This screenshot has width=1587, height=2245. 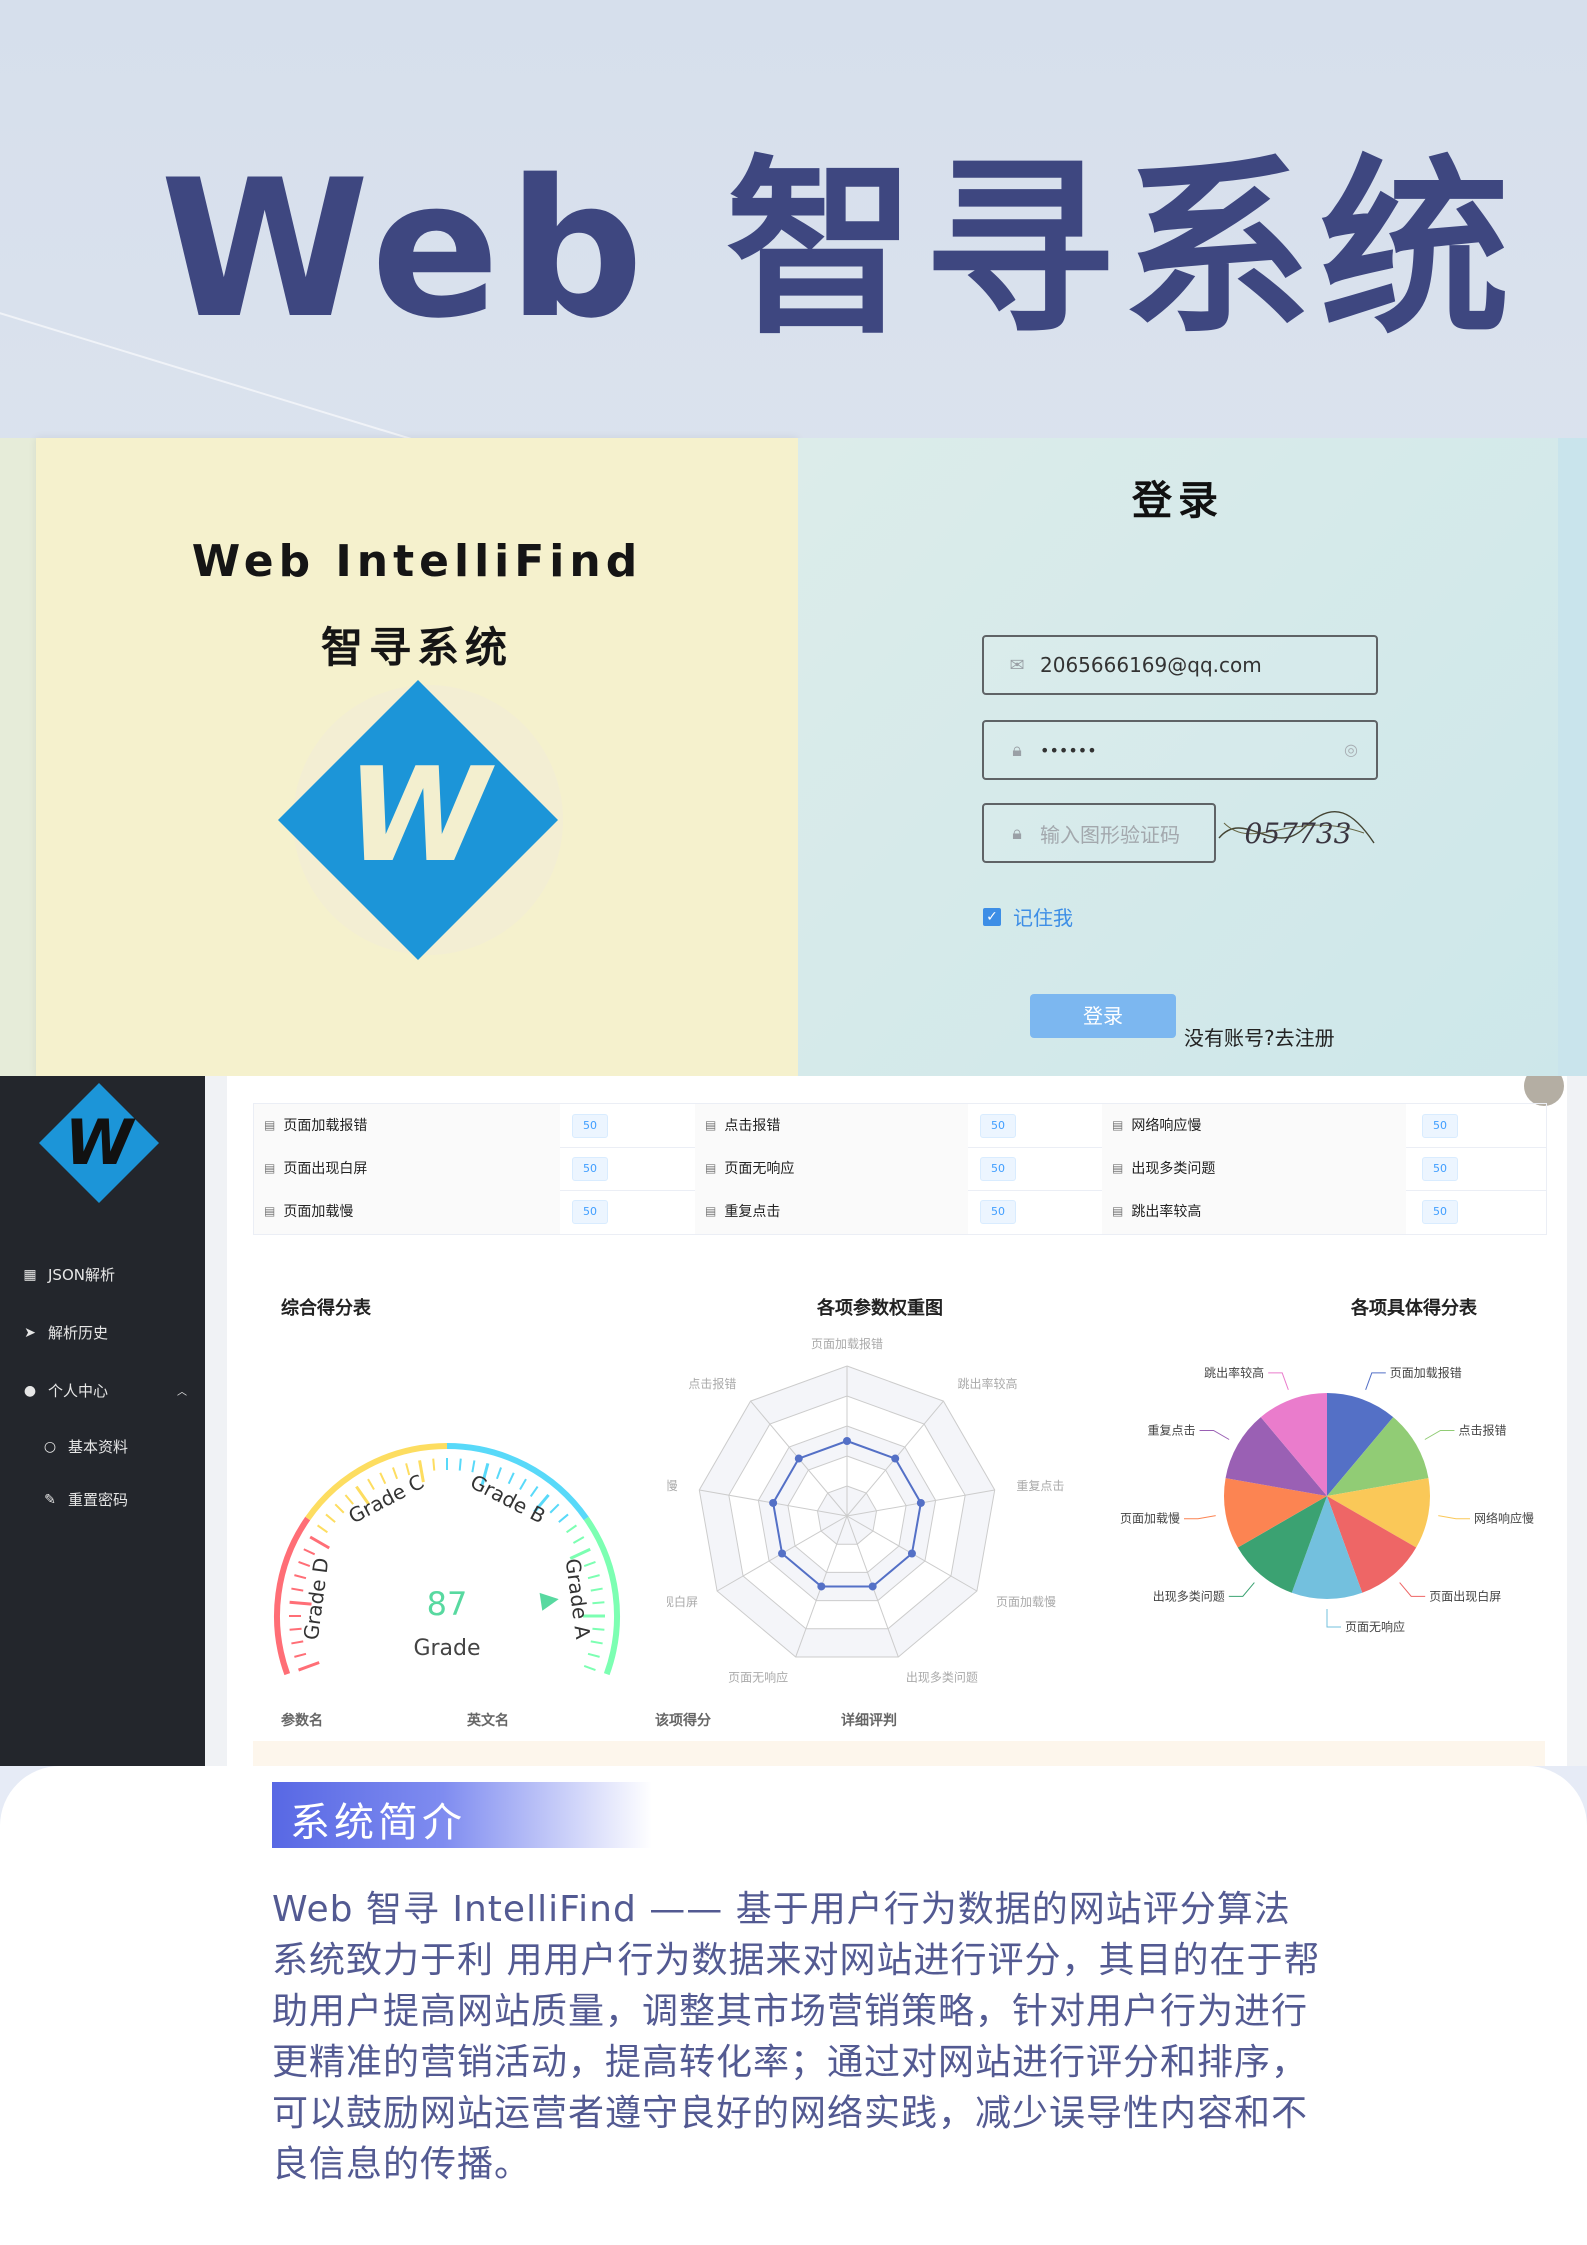 What do you see at coordinates (326, 1308) in the screenshot?
I see `gauge-title: 综合得分表` at bounding box center [326, 1308].